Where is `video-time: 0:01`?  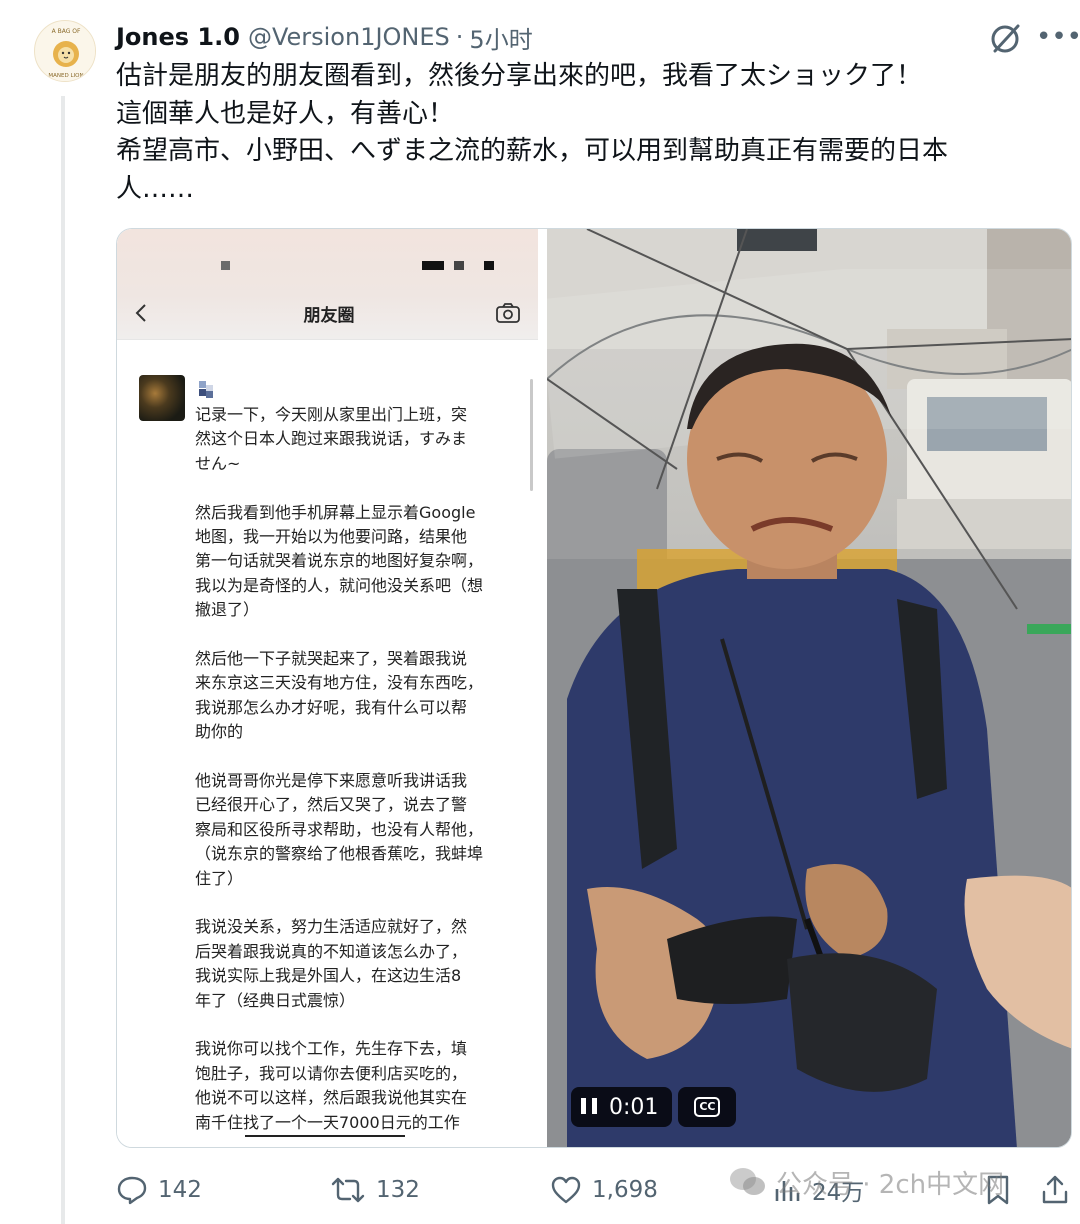
video-time: 0:01 is located at coordinates (634, 1107).